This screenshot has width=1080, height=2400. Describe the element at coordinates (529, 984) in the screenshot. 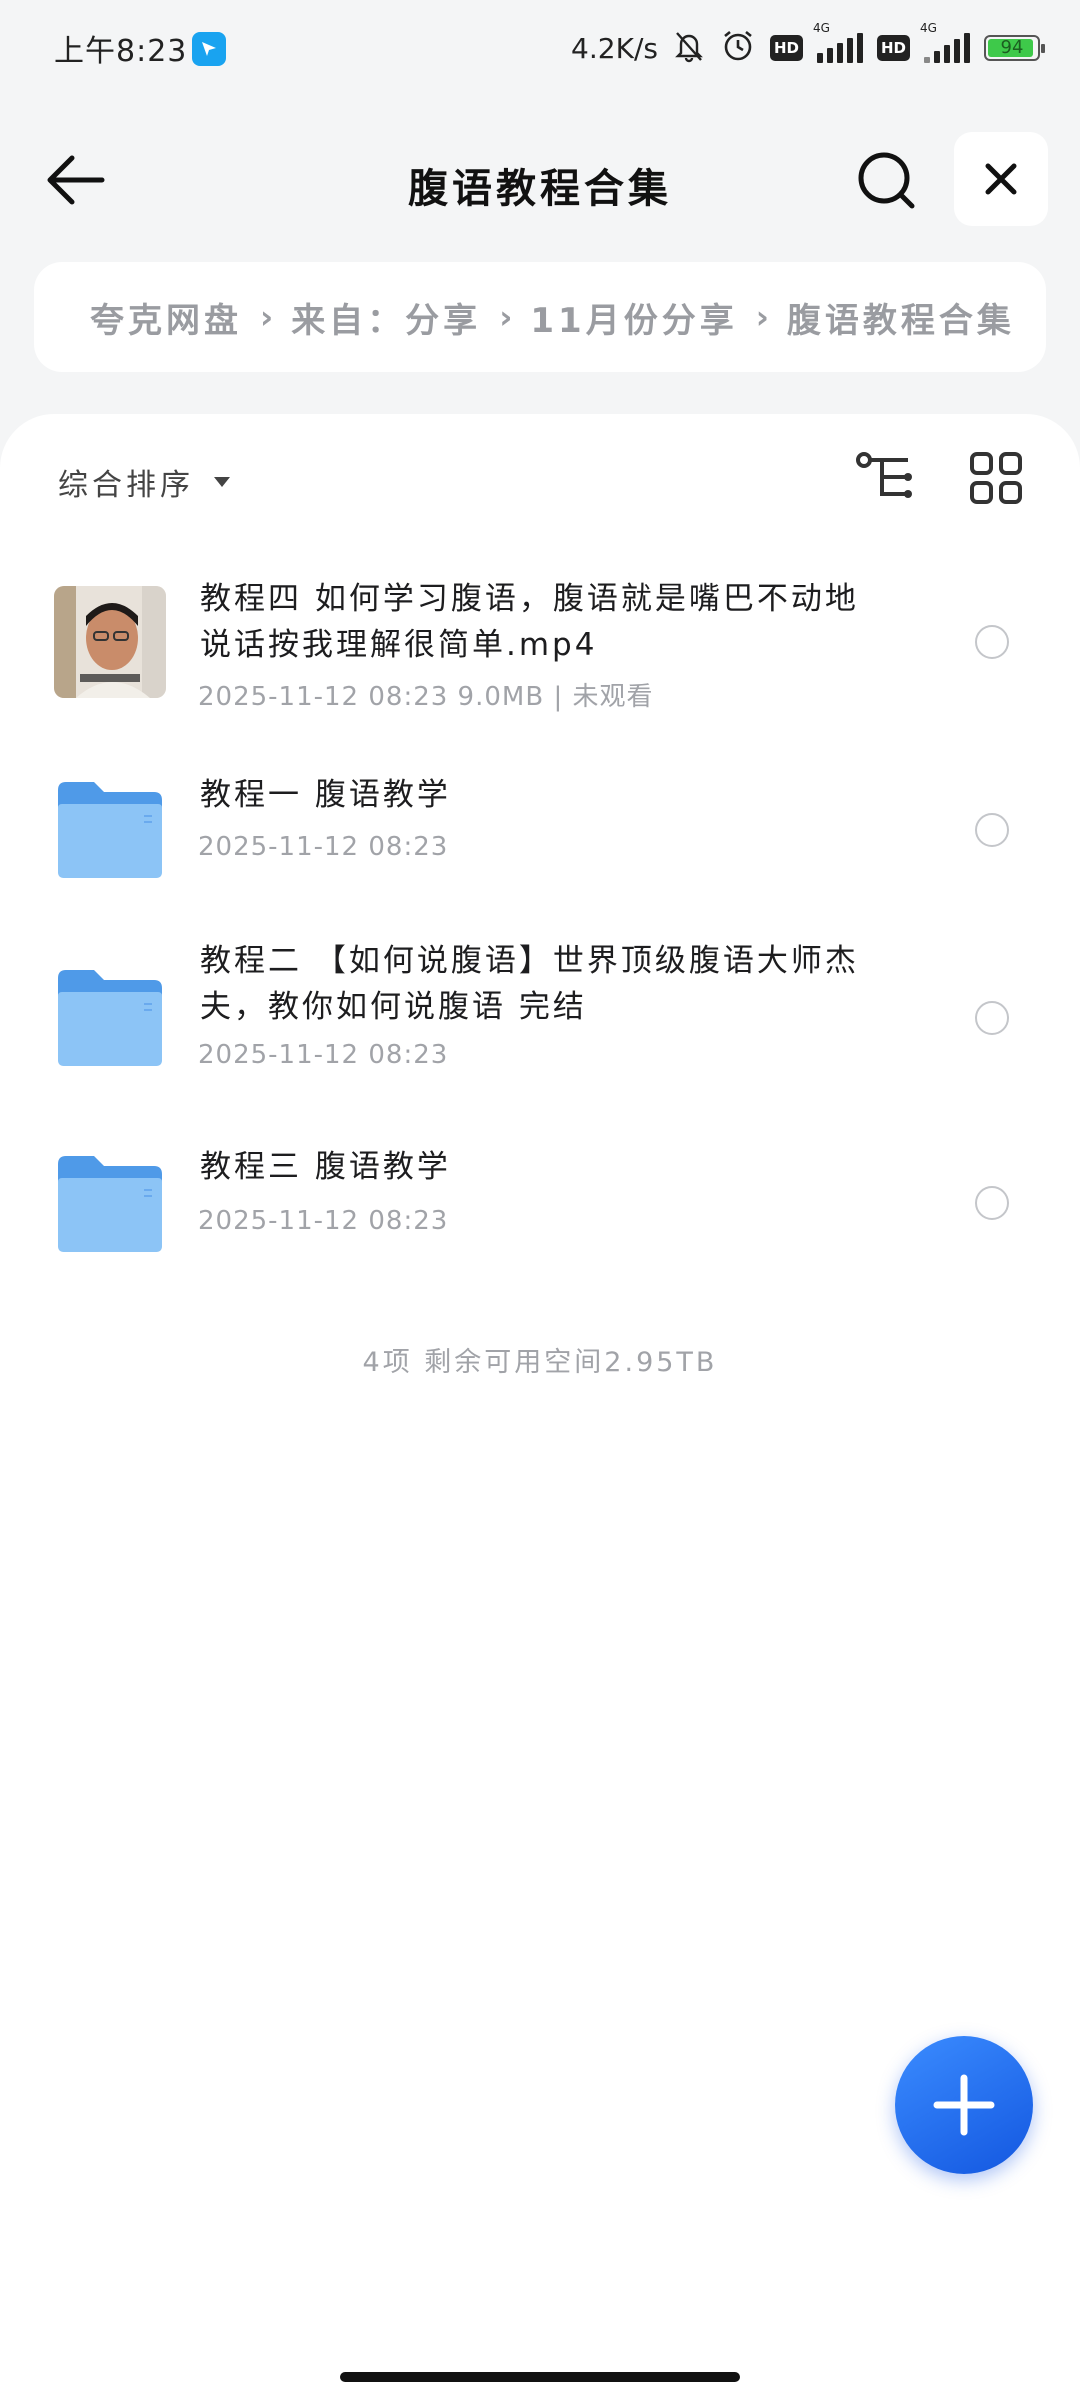

I see `file-name: 教程二 【如何说腹语】世界顶级腹语大师杰夫，教你如何说腹语 完结` at that location.